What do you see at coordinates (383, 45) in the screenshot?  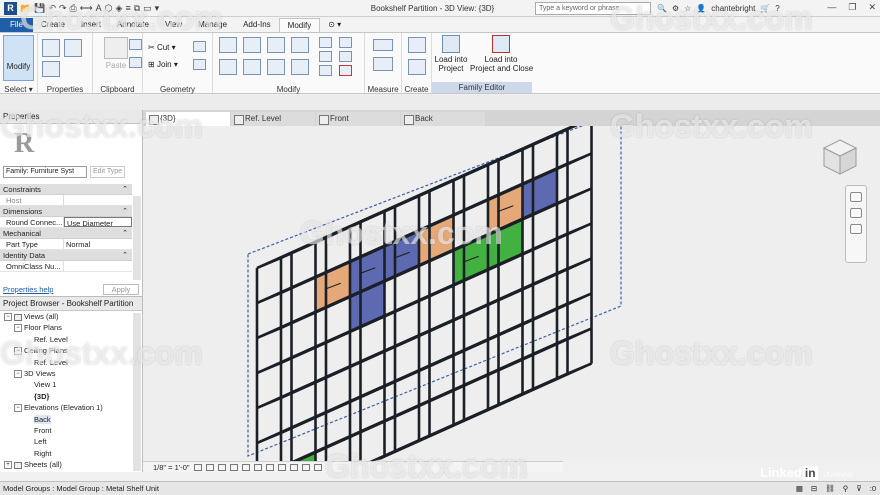 I see `measure-distance-icon` at bounding box center [383, 45].